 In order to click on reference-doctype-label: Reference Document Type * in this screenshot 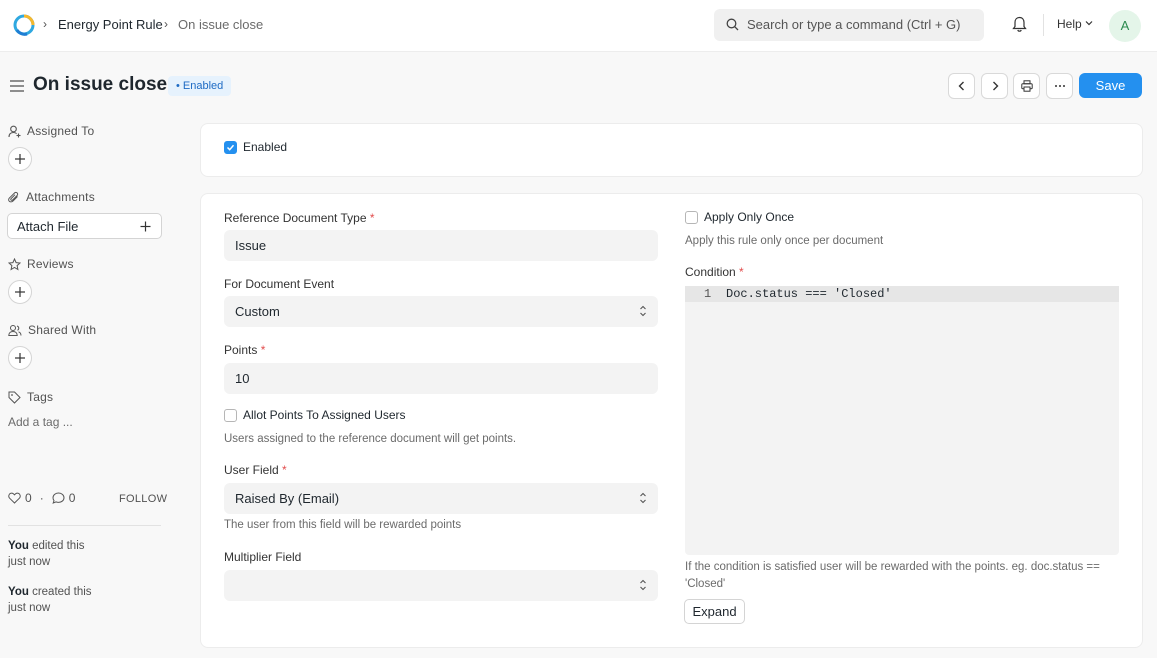, I will do `click(299, 218)`.